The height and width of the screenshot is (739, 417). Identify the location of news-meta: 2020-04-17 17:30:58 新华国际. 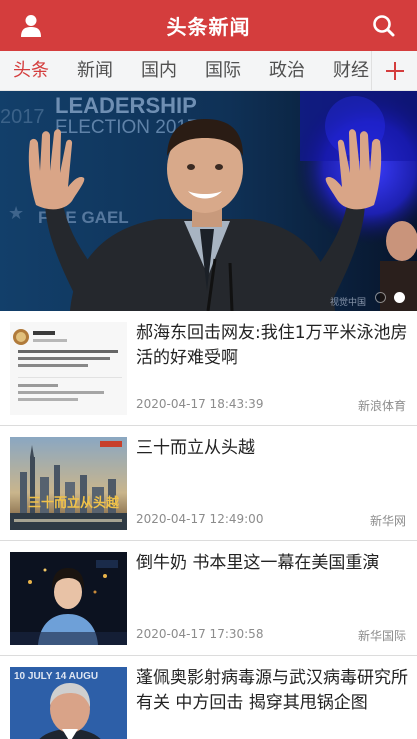
(271, 636).